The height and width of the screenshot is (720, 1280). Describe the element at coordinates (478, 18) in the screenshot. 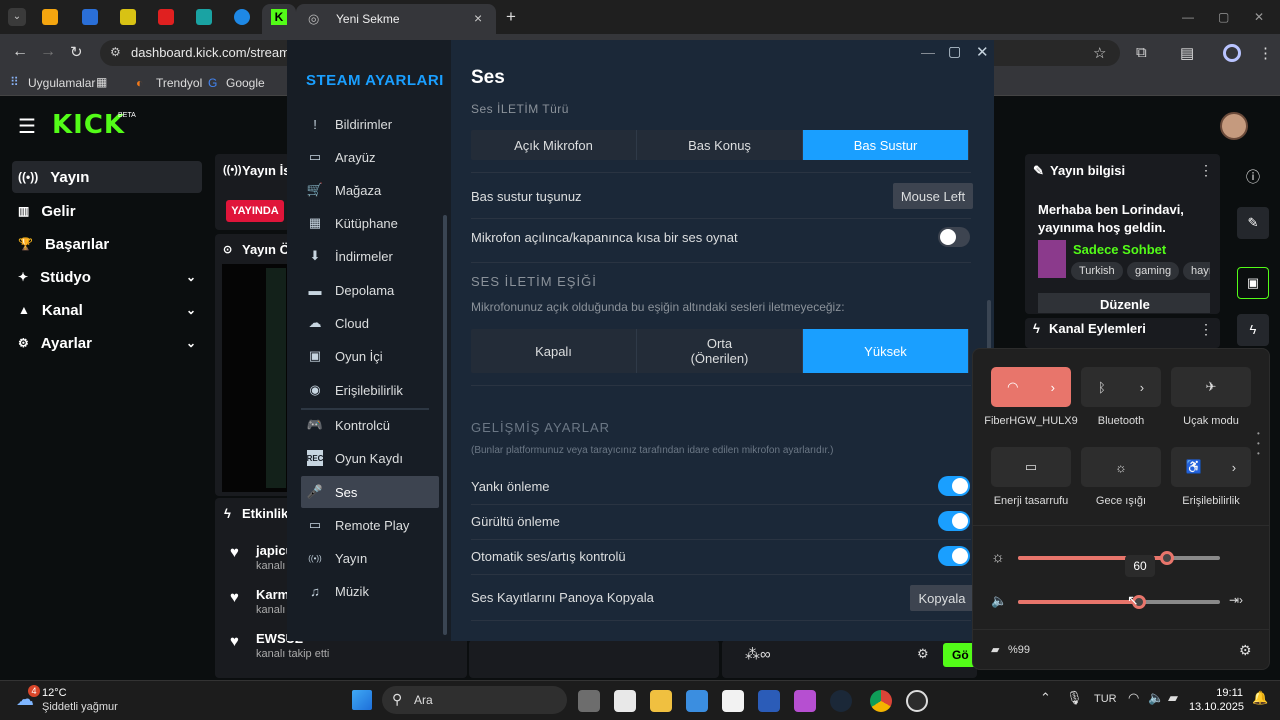

I see `close-tab-icon: ×` at that location.